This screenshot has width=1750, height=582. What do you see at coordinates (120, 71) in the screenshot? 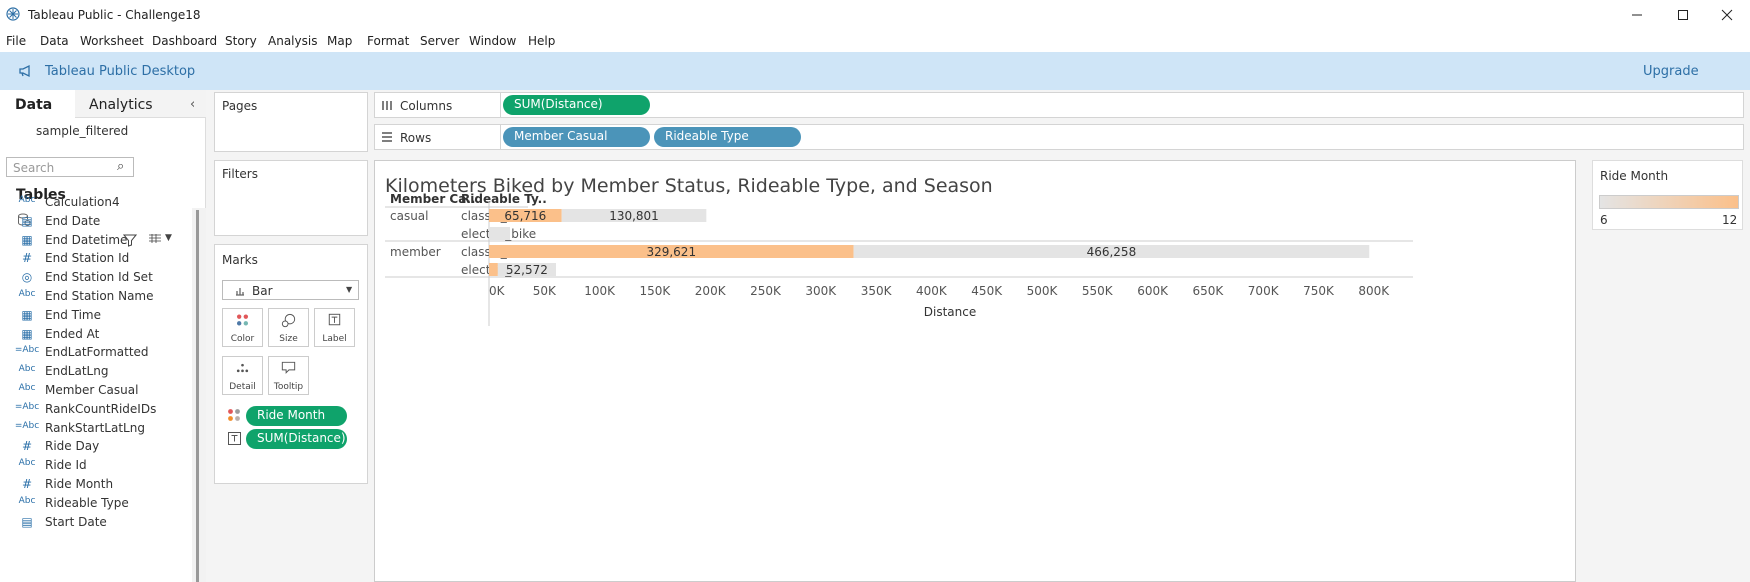
I see `product-name: Tableau Public Desktop` at bounding box center [120, 71].